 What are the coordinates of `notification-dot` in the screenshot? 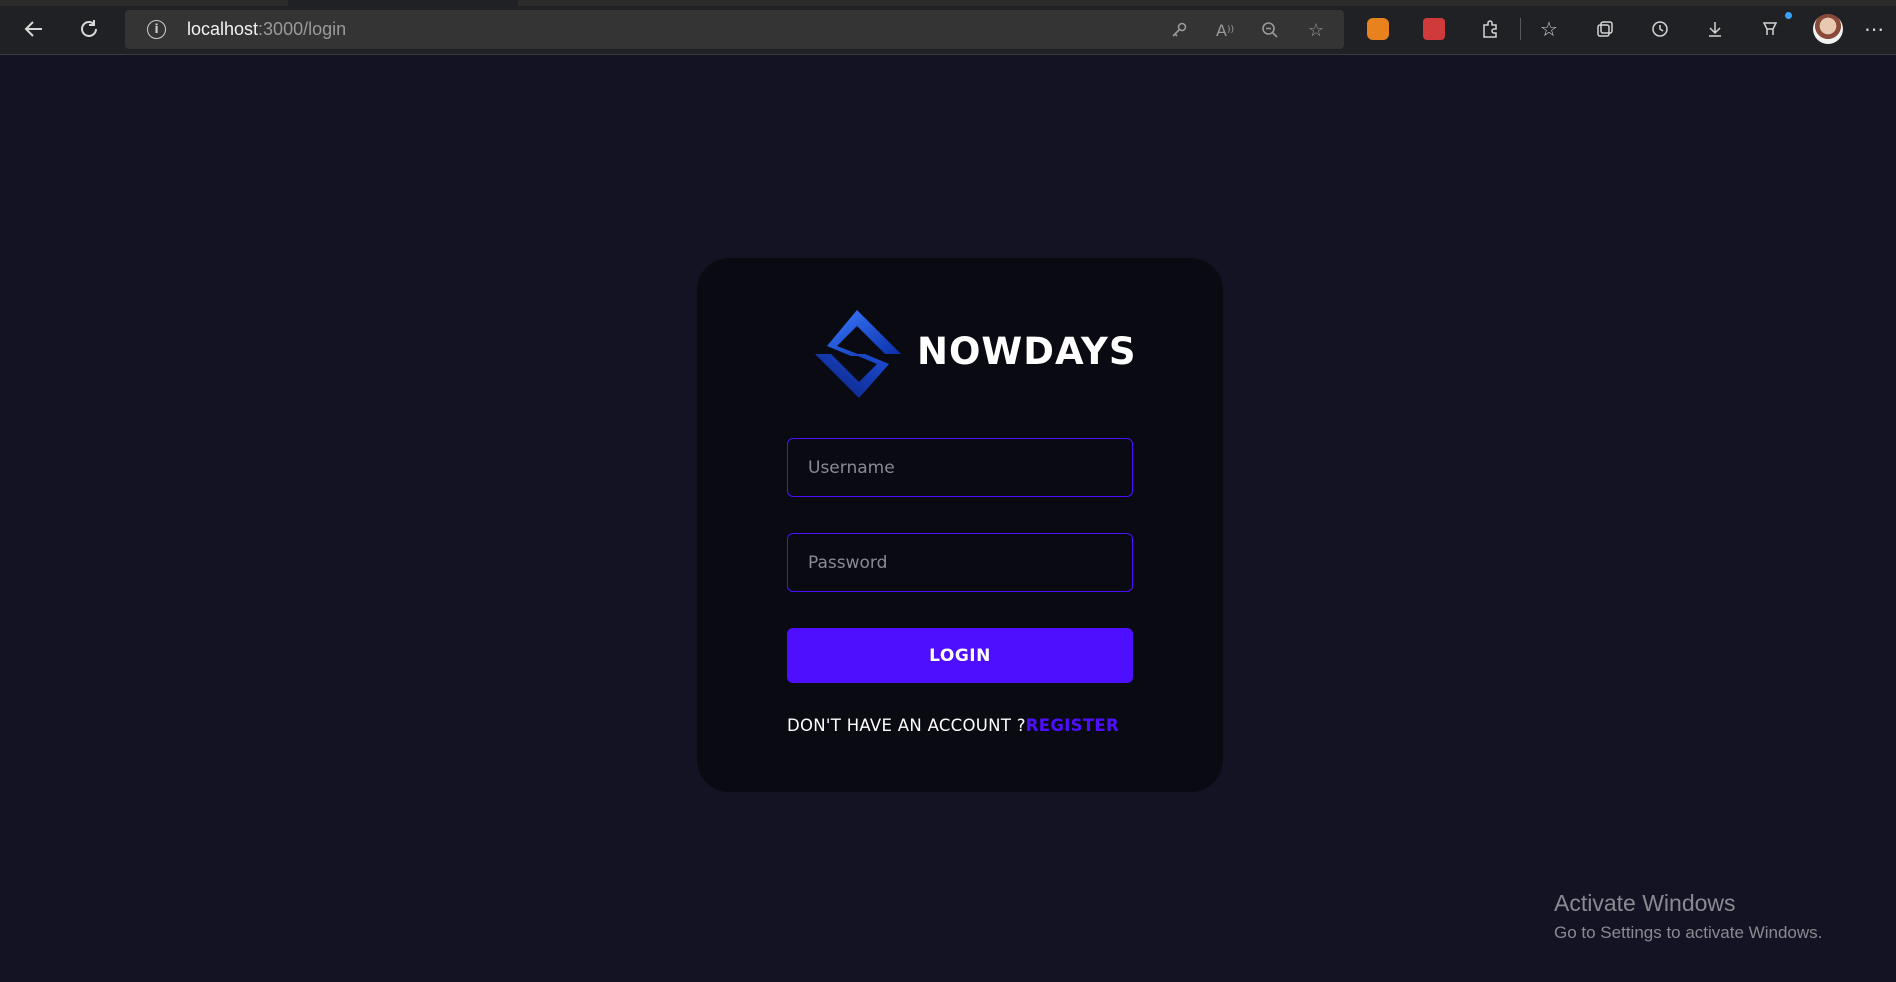 It's located at (1788, 15).